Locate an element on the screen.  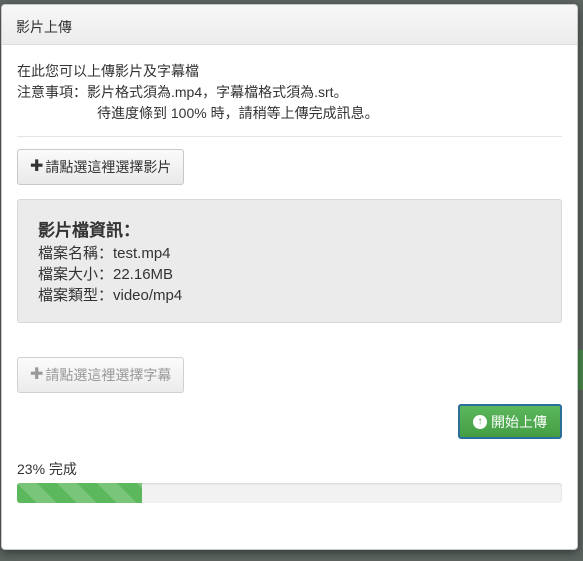
file-info-title: 影片檔資訊： is located at coordinates (89, 230).